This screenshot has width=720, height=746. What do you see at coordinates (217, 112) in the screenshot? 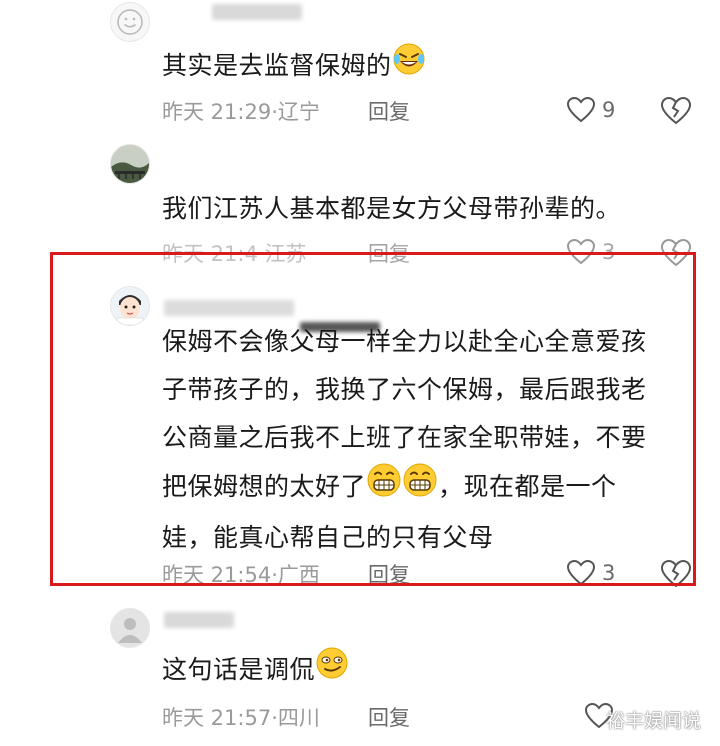
I see `timestamp: 昨天 21:29` at bounding box center [217, 112].